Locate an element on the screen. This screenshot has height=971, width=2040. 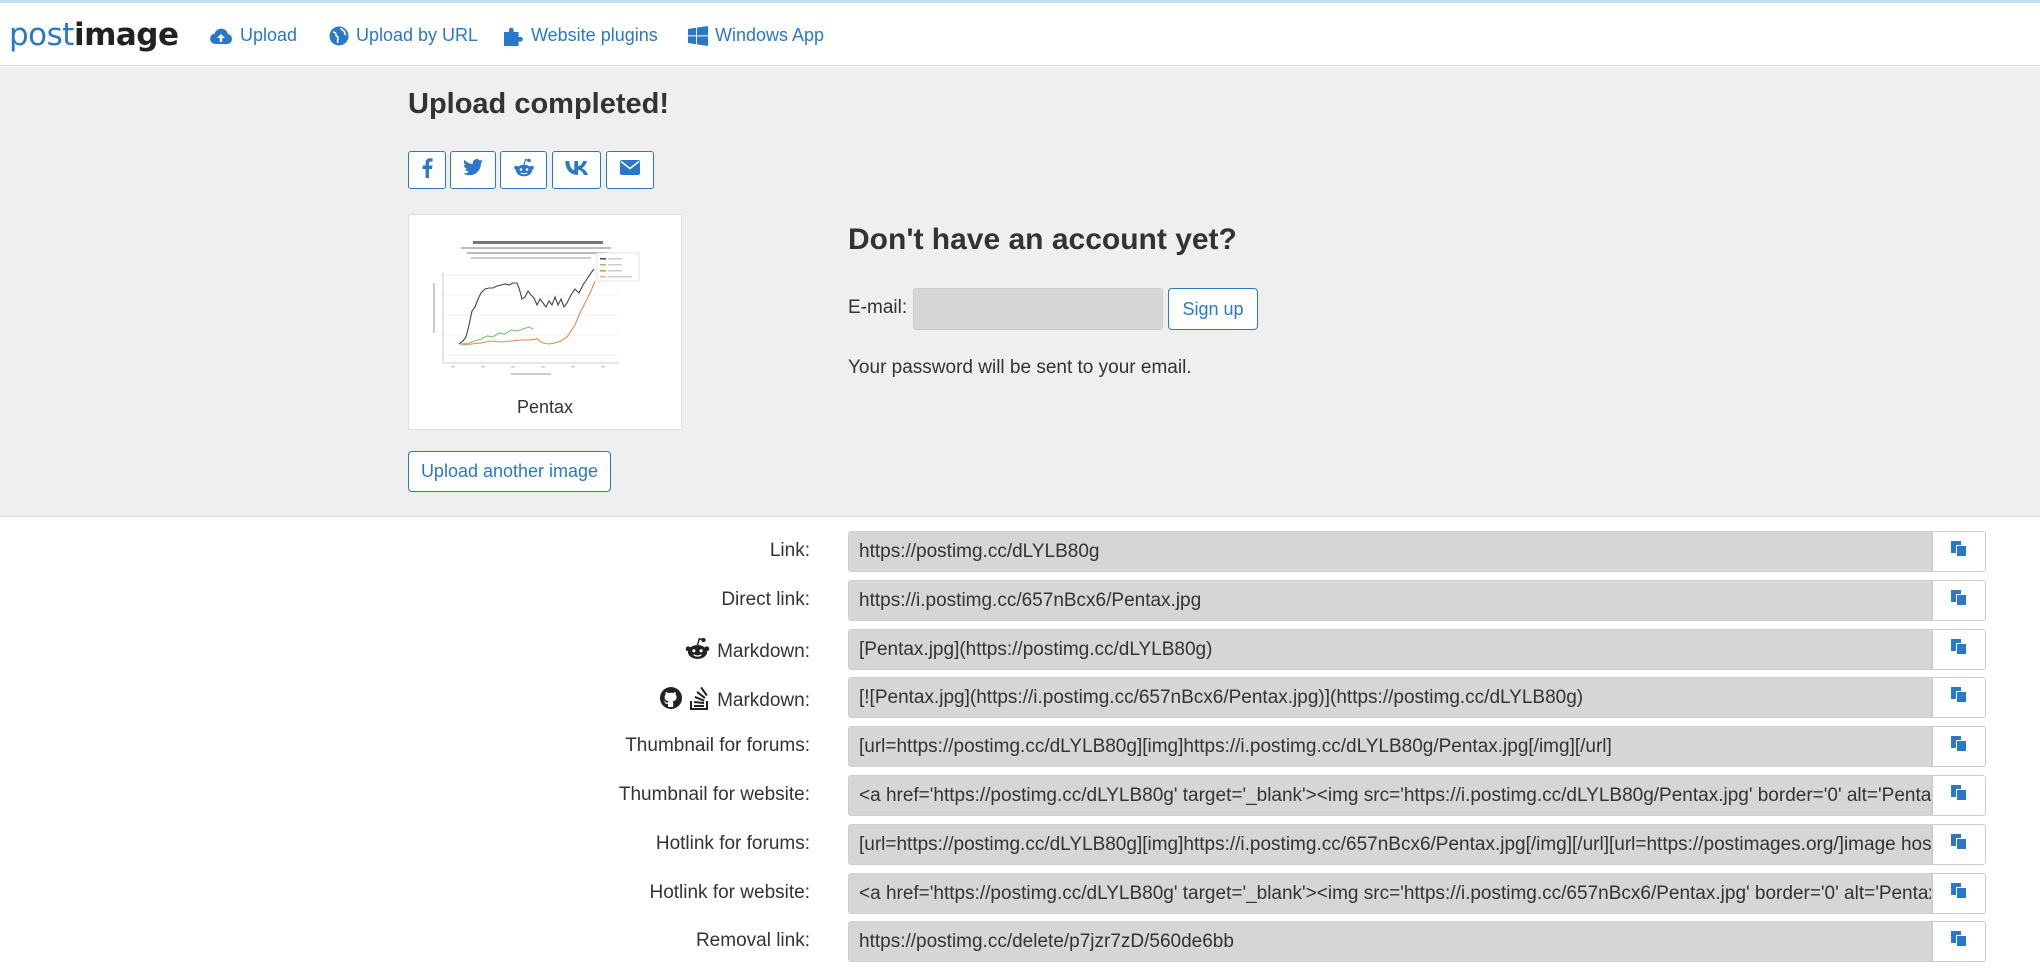
email-label: E-mail: is located at coordinates (878, 307).